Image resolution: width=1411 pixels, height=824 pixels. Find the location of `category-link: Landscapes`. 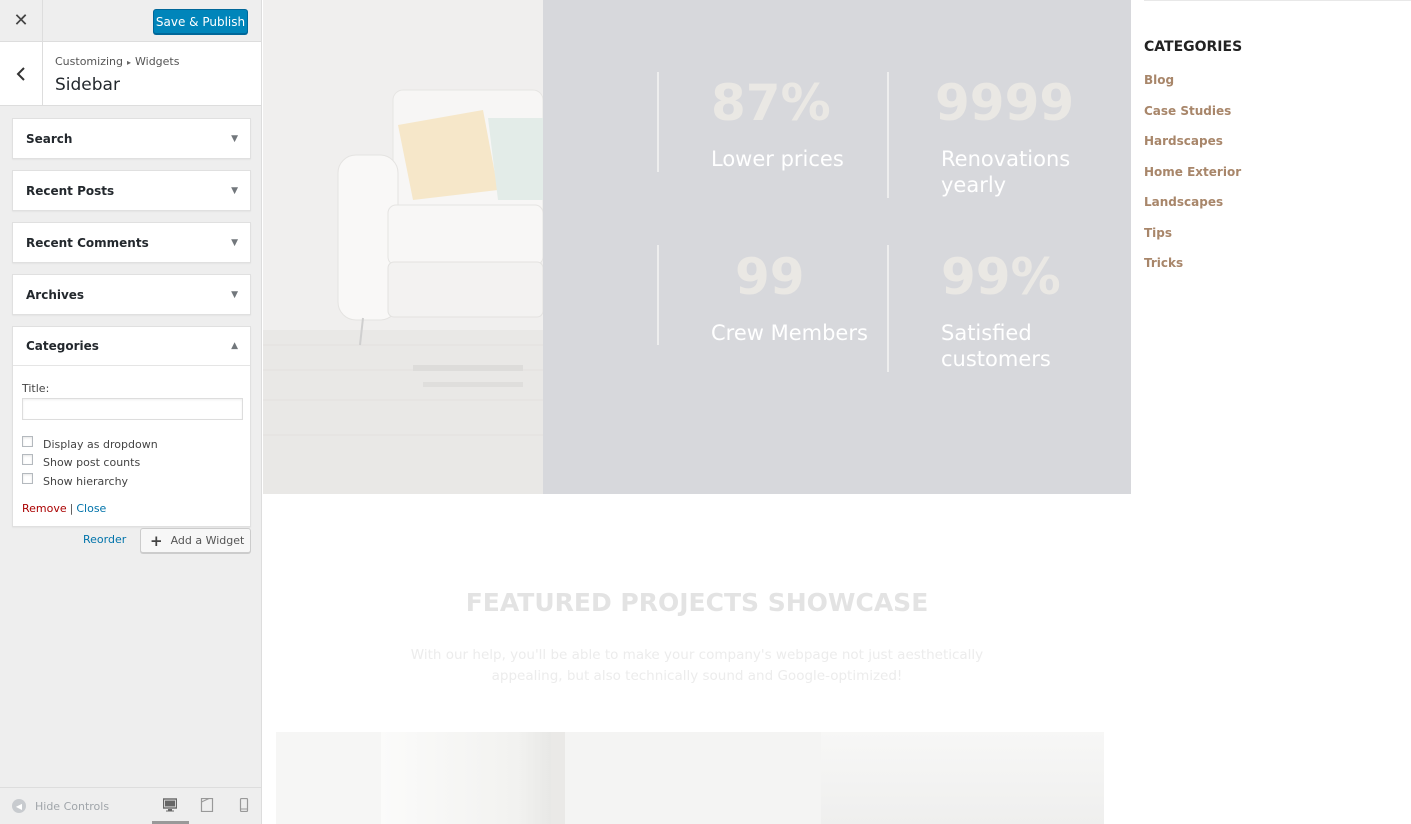

category-link: Landscapes is located at coordinates (1183, 202).